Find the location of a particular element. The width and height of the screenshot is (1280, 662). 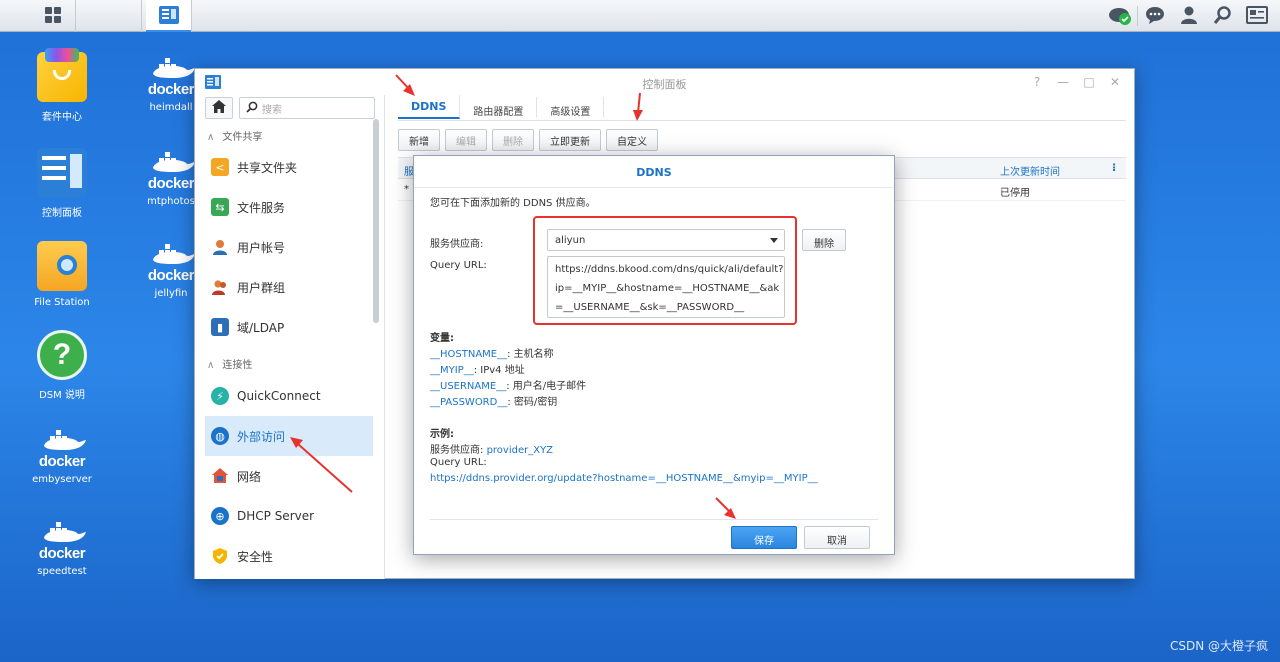

query-url-line: ip=__MYIP__&hostname=__HOSTNAME__&ak is located at coordinates (667, 288).